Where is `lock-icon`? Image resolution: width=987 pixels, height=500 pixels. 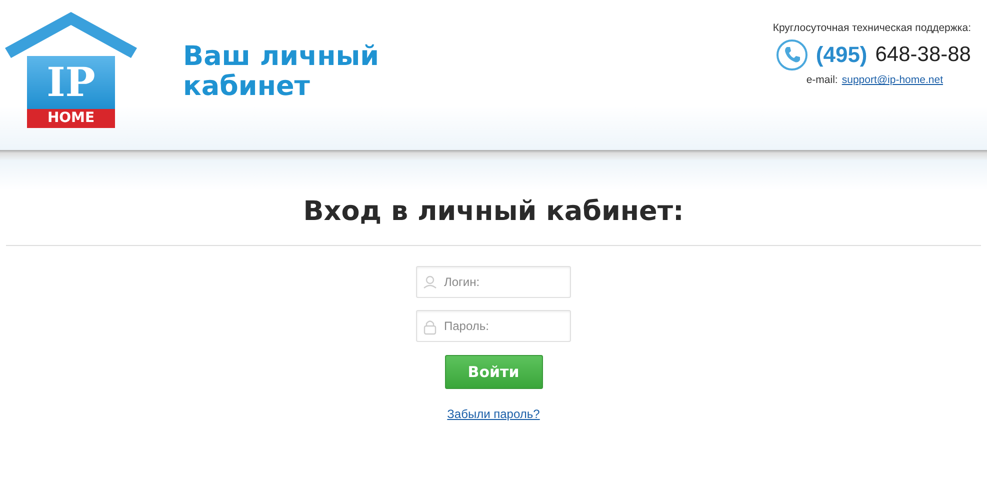
lock-icon is located at coordinates (430, 327).